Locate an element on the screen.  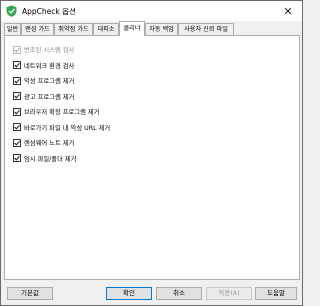
tab-strip: 일반 랜섬 가드 취약점 가드 대피소 클리너 자동 백업 사용자 신뢰 파일 is located at coordinates (152, 28).